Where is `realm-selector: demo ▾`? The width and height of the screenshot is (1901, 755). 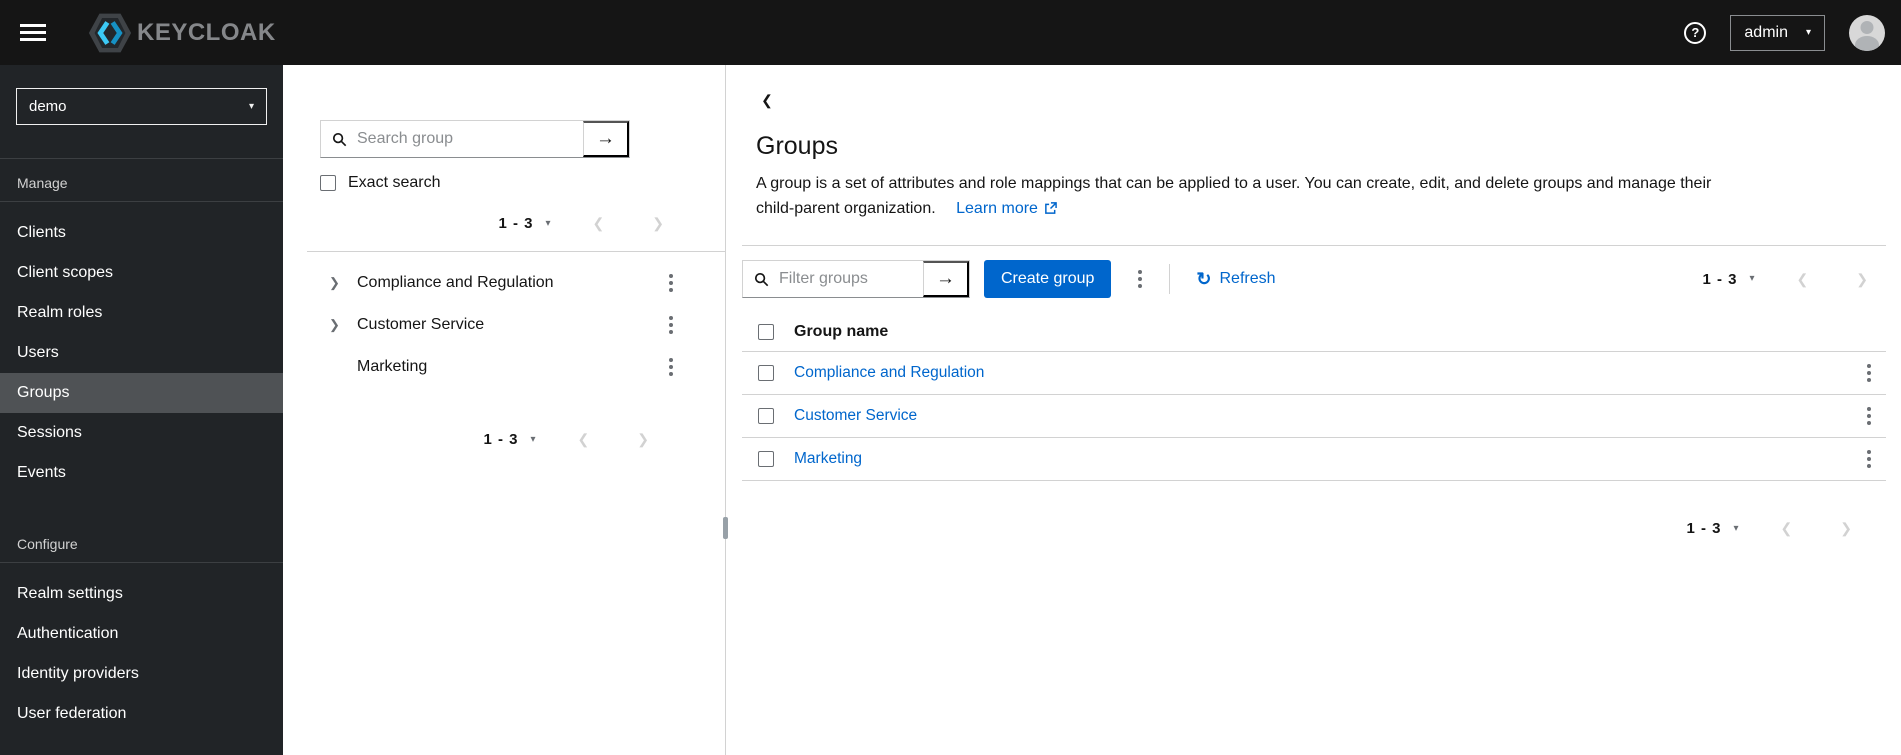
realm-selector: demo ▾ is located at coordinates (141, 106).